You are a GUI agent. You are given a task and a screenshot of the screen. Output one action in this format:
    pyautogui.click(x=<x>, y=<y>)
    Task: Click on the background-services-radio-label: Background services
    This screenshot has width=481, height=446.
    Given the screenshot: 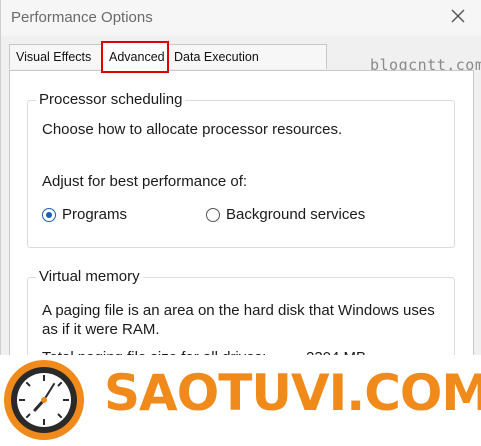 What is the action you would take?
    pyautogui.click(x=295, y=214)
    